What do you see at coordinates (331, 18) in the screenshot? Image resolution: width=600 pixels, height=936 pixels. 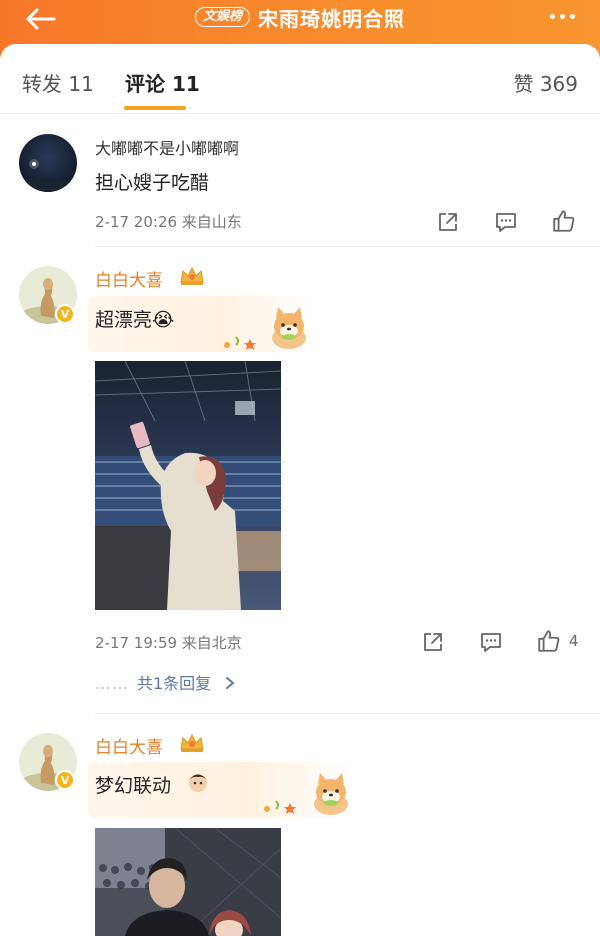 I see `page-title: 宋雨琦姚明合照` at bounding box center [331, 18].